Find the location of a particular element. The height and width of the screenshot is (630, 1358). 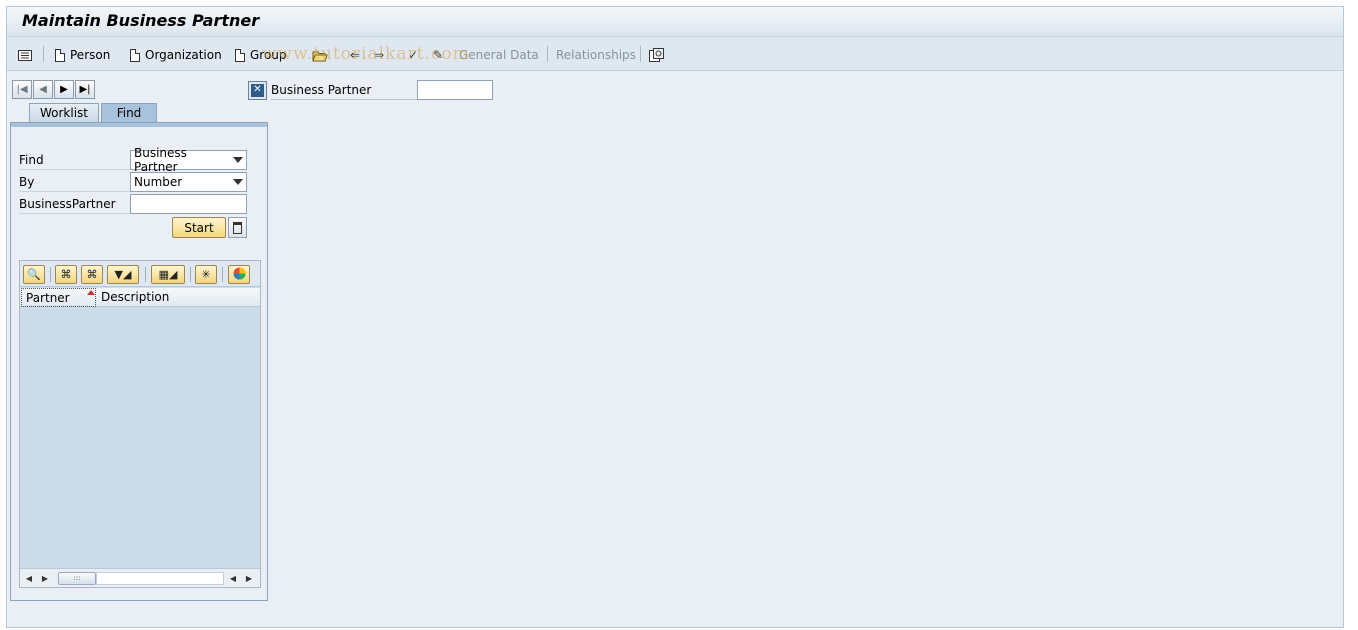

create-organization-button: Organization is located at coordinates (176, 55).